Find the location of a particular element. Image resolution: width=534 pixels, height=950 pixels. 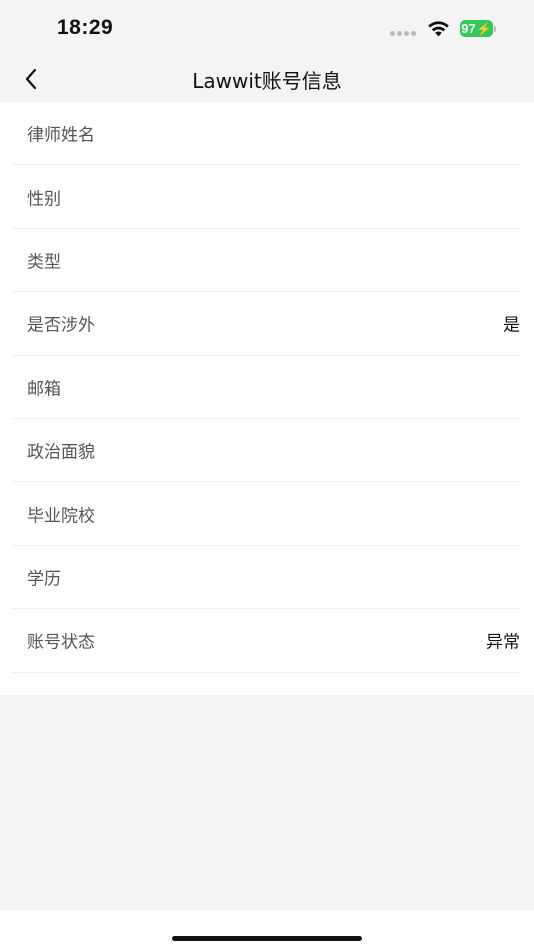

nav-bar: Lawwit账号信息 is located at coordinates (267, 79).